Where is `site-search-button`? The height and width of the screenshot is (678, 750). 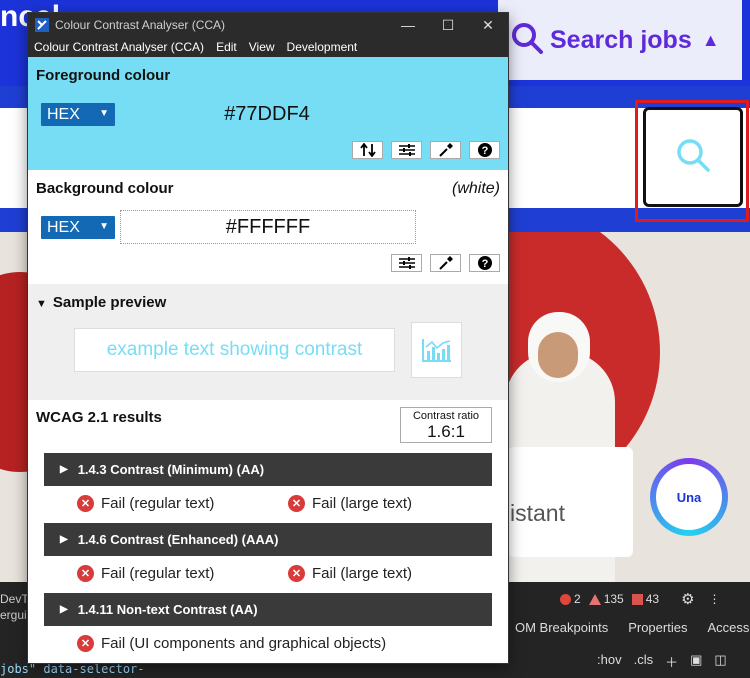
site-search-button is located at coordinates (693, 157).